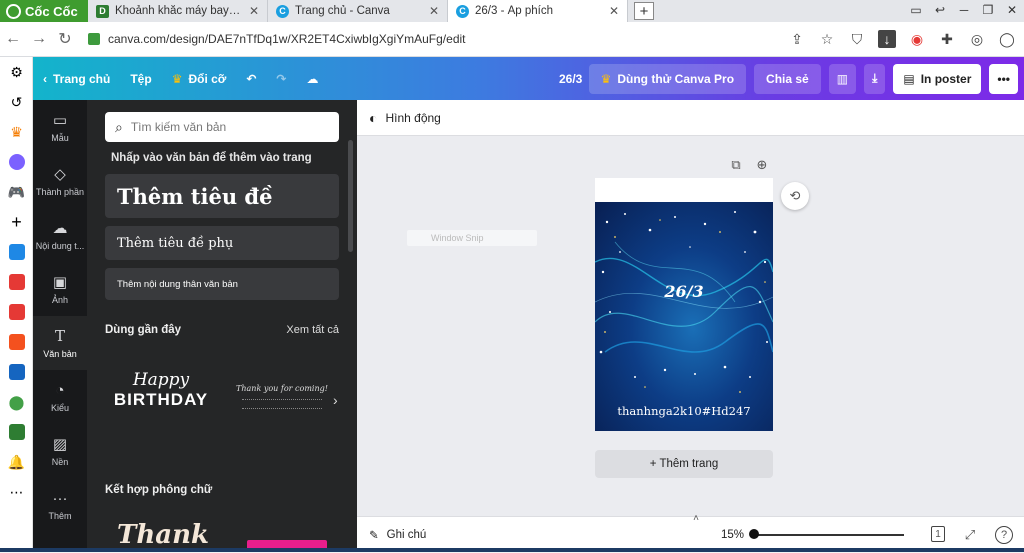 Image resolution: width=1024 pixels, height=553 pixels. Describe the element at coordinates (358, 11) in the screenshot. I see `tab-2: C Trang chủ - Canva ✕` at that location.